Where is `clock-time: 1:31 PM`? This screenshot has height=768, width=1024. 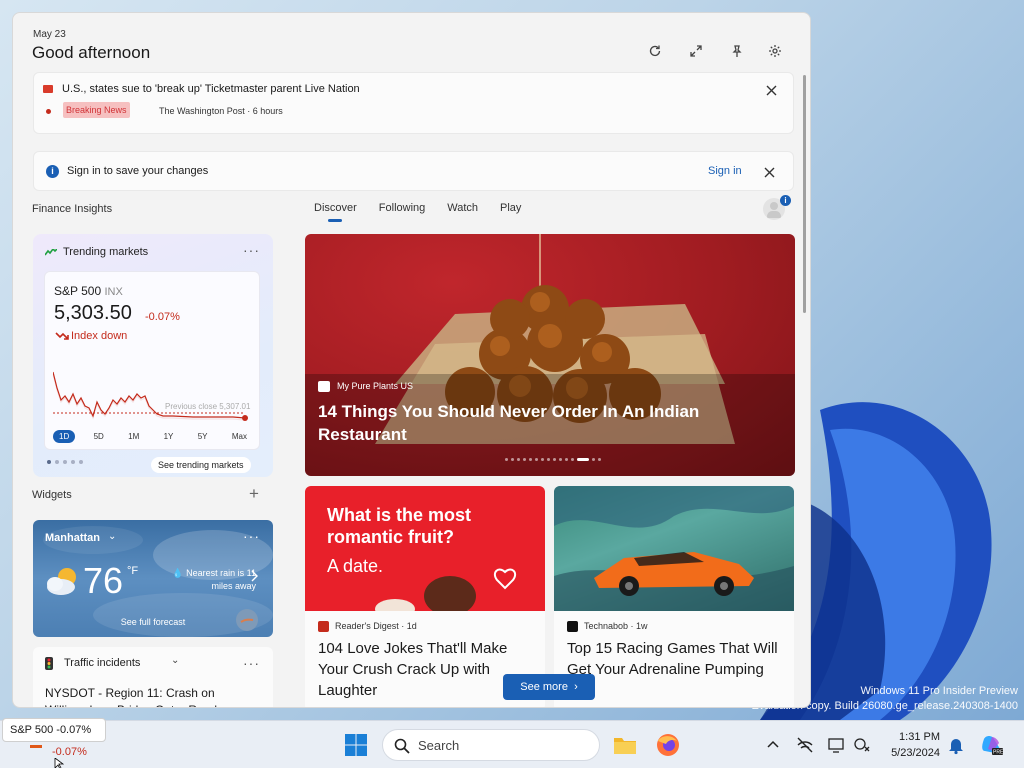 clock-time: 1:31 PM is located at coordinates (919, 737).